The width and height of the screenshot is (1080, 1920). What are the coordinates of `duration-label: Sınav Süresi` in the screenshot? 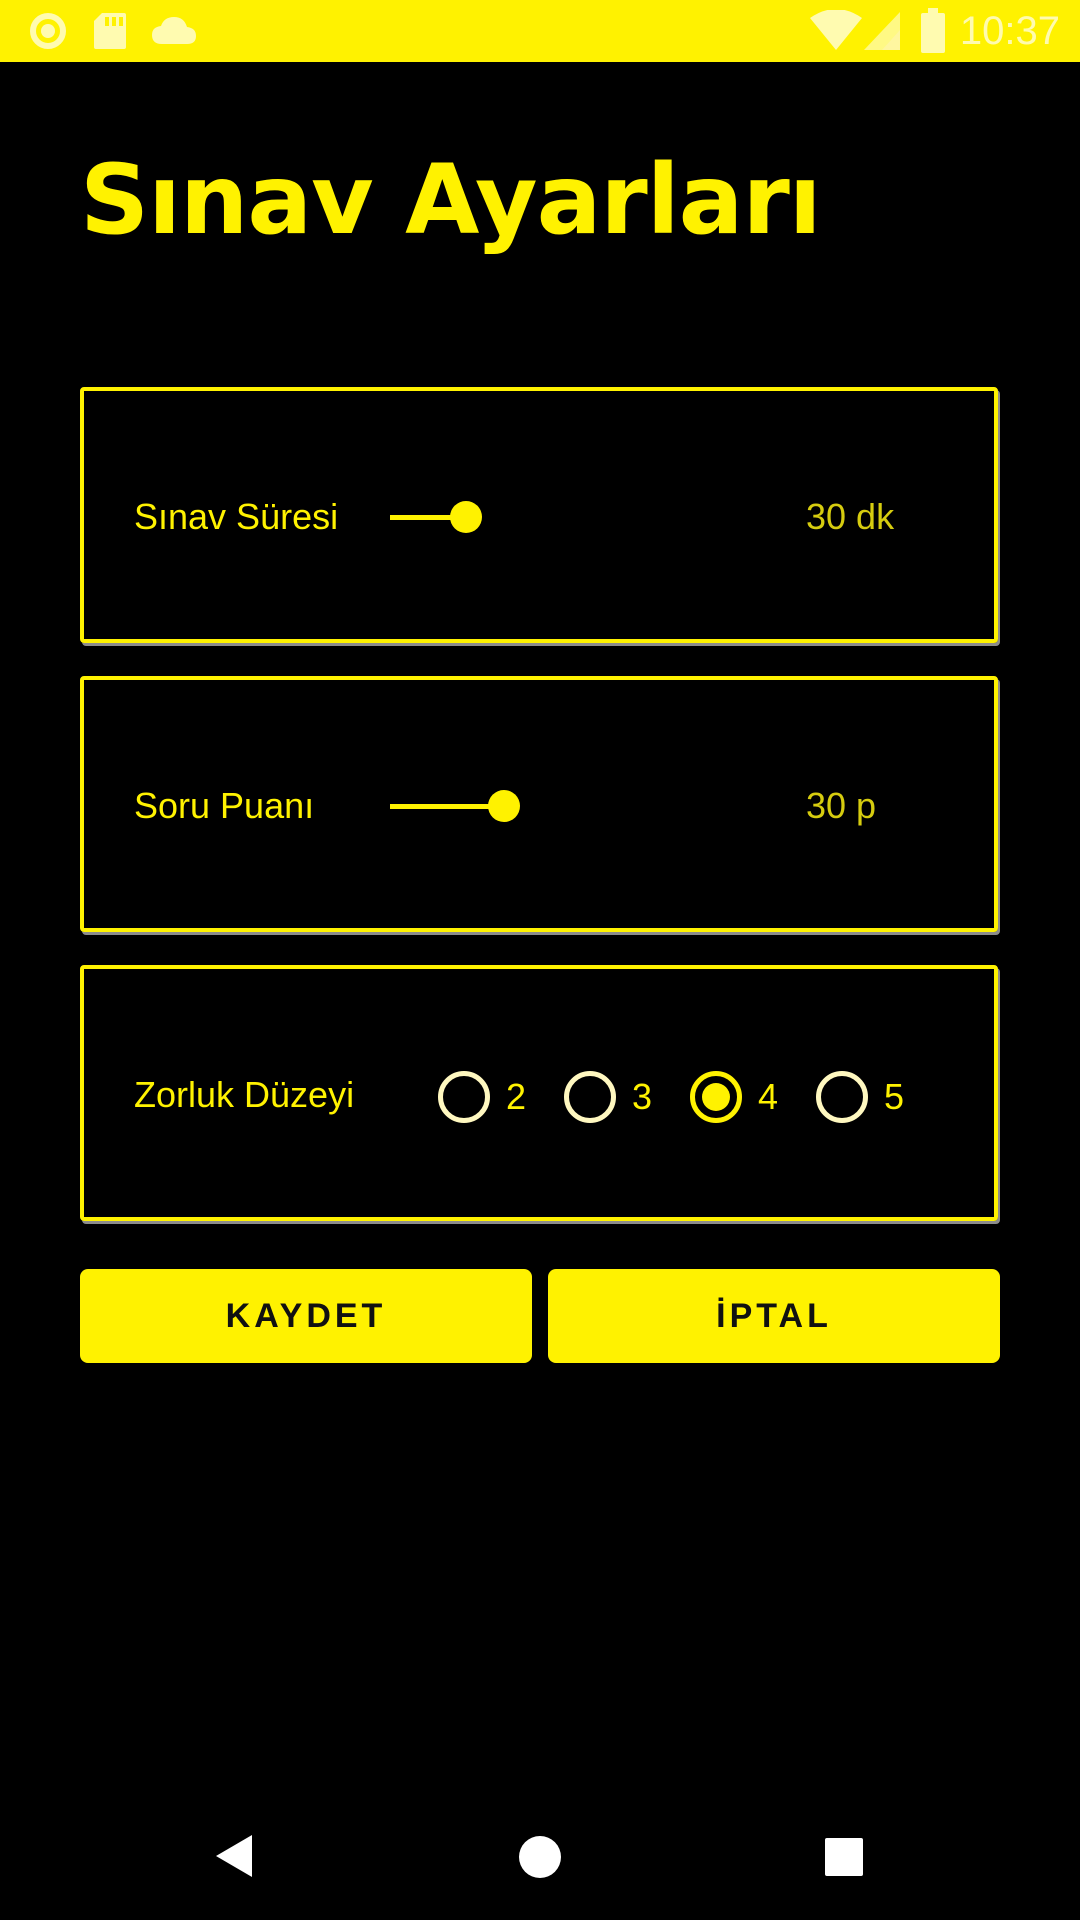 It's located at (236, 516).